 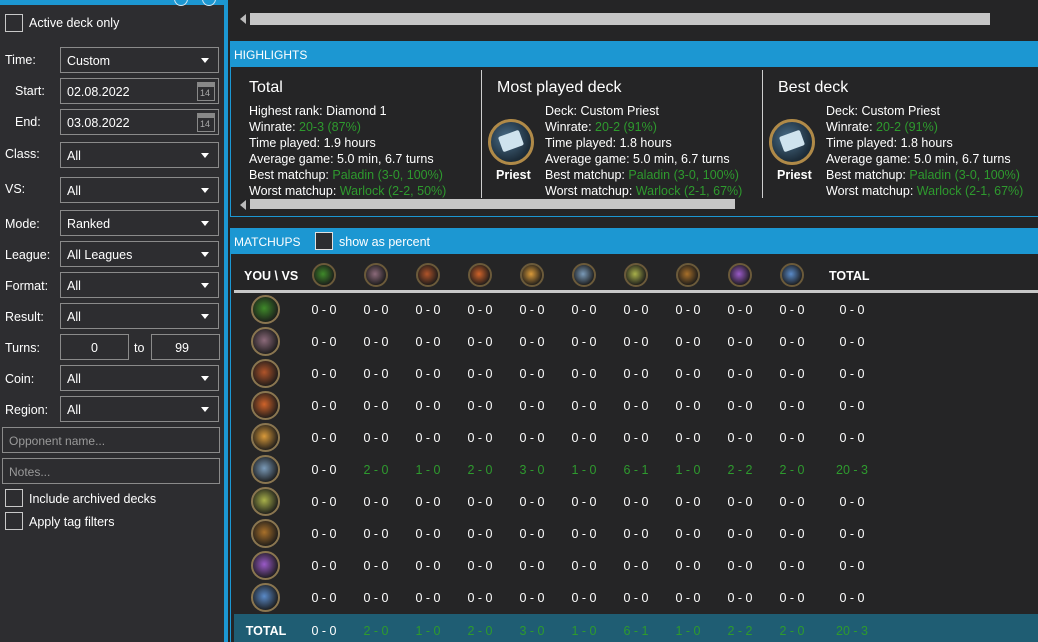 I want to click on mode-select: Ranked, so click(x=139, y=223).